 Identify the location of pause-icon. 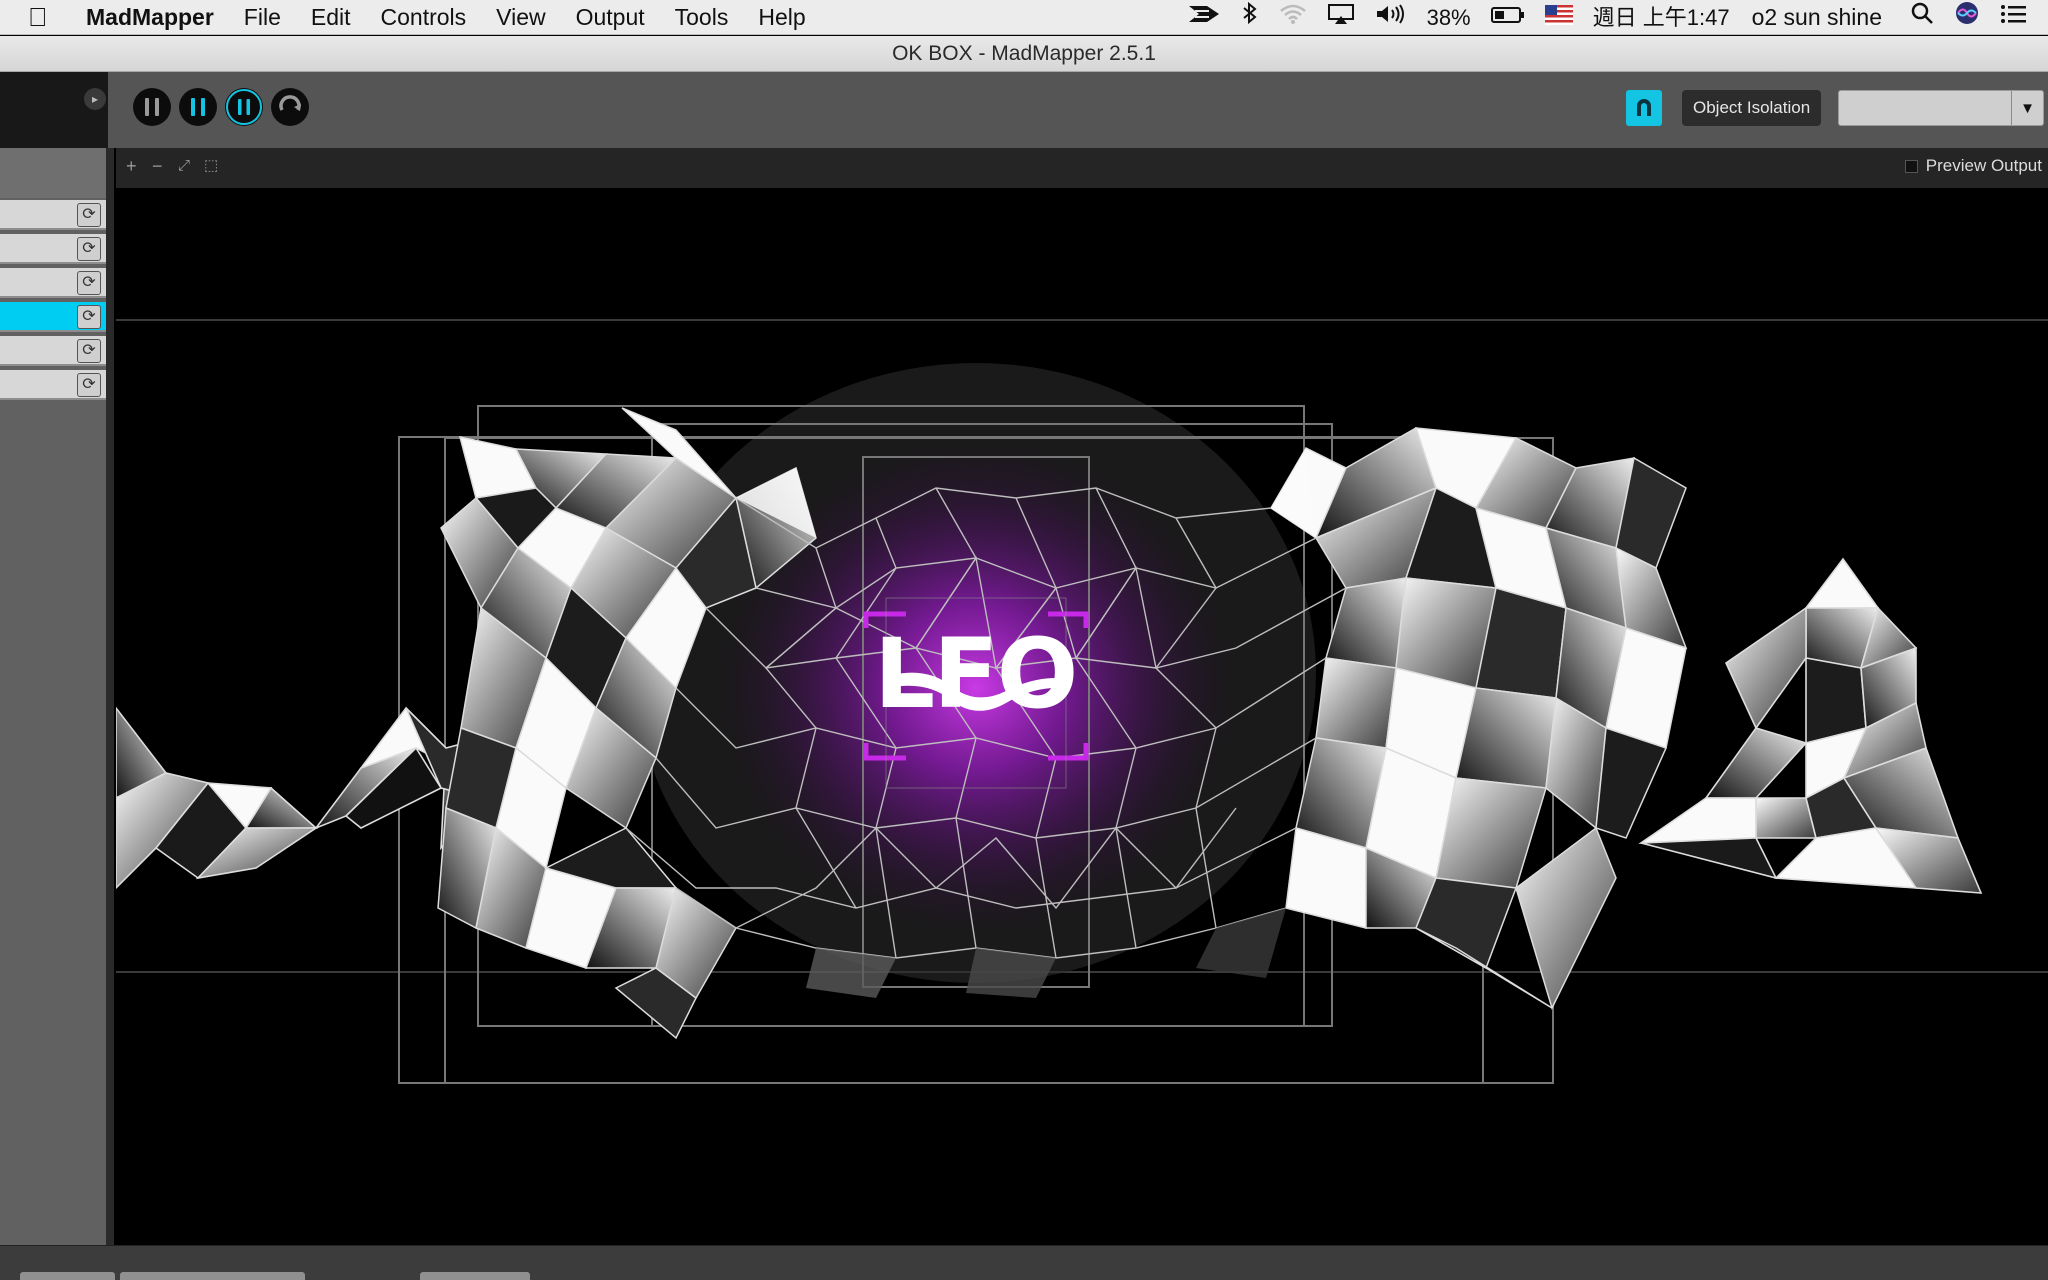
(152, 107).